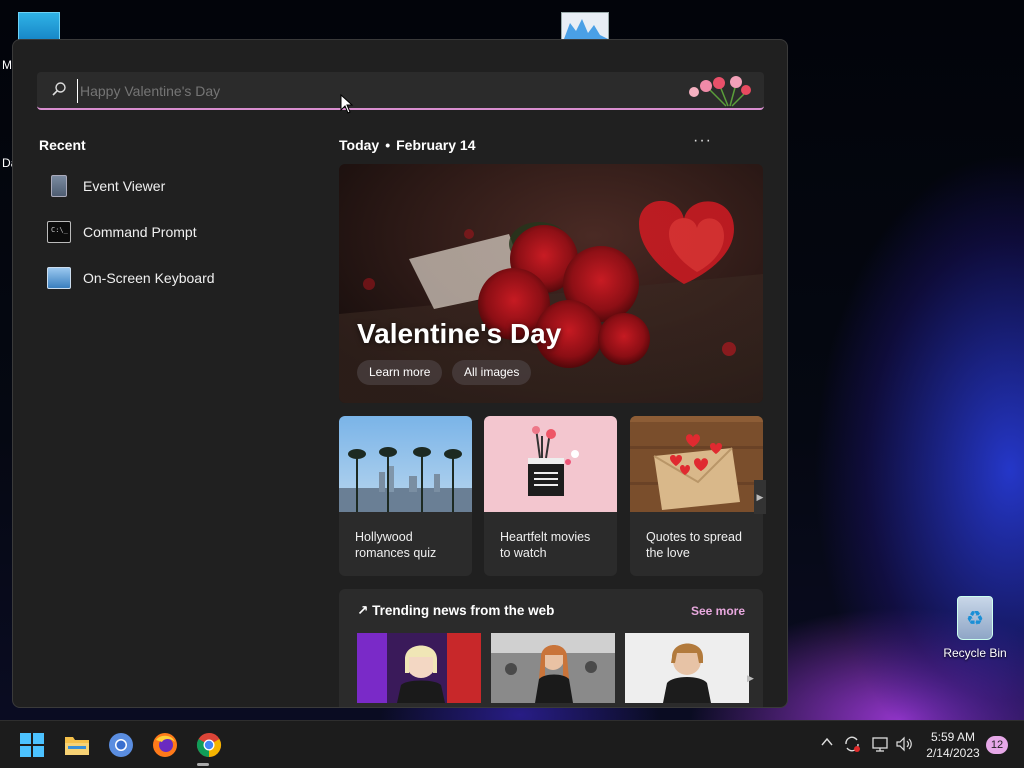 The height and width of the screenshot is (768, 1024). I want to click on card-title-line: romances quiz, so click(396, 553).